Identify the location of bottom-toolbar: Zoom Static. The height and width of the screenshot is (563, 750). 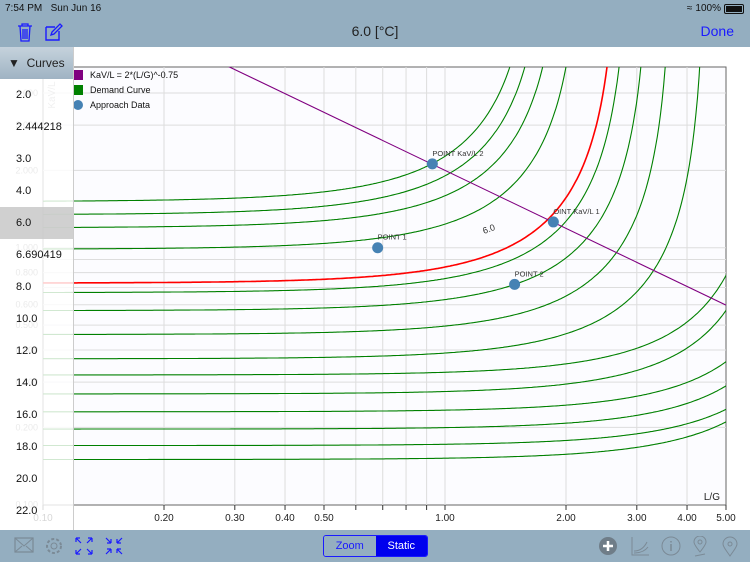
(375, 546).